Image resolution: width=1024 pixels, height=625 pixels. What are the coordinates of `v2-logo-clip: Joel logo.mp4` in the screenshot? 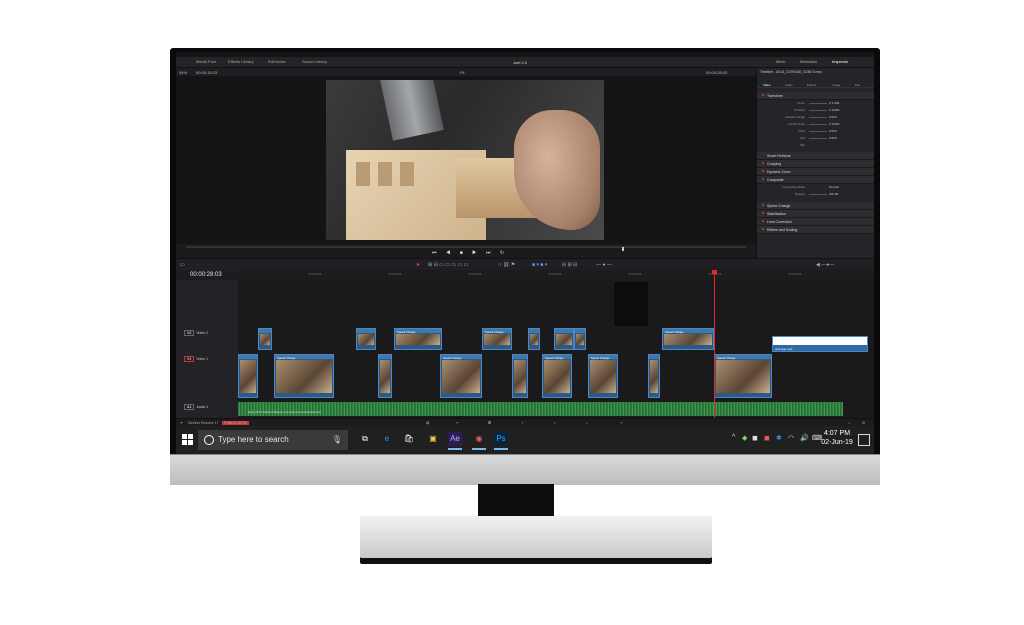 It's located at (820, 344).